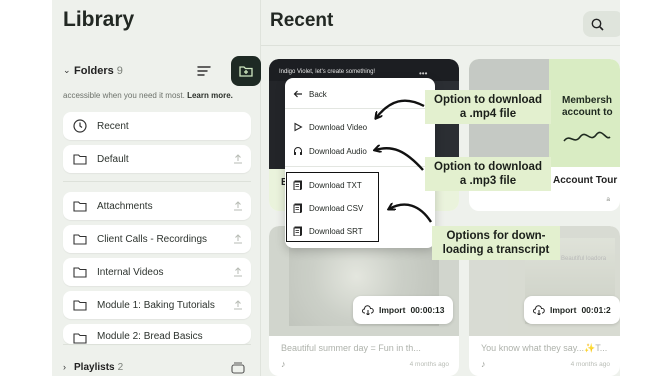 This screenshot has width=670, height=376. What do you see at coordinates (99, 19) in the screenshot?
I see `library-title: Library` at bounding box center [99, 19].